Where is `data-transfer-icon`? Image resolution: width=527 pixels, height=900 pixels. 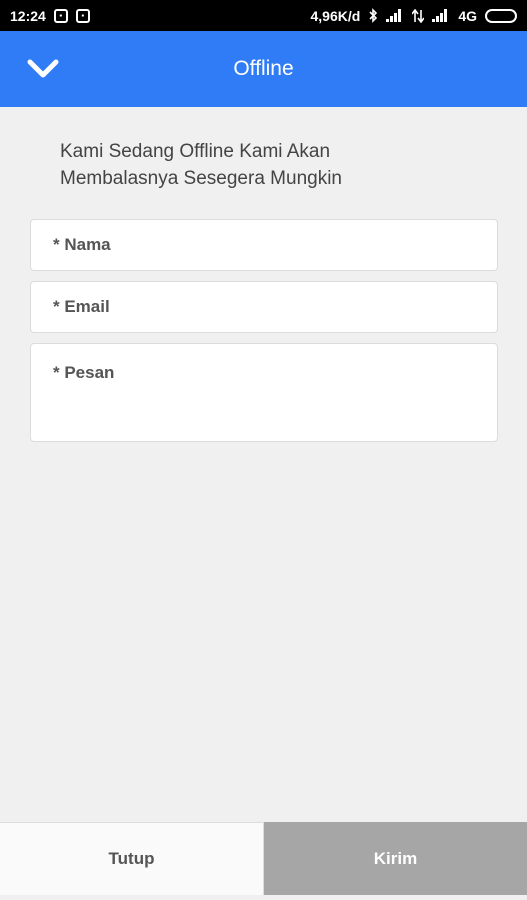 data-transfer-icon is located at coordinates (418, 15).